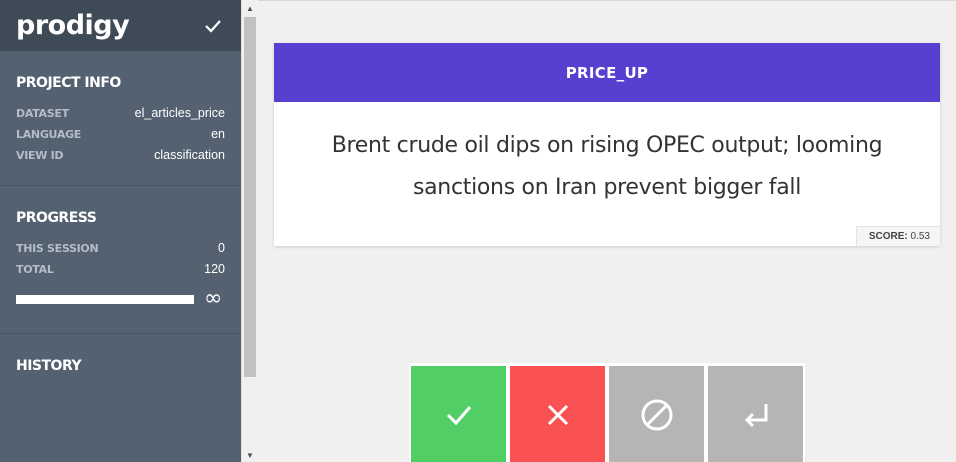 Image resolution: width=956 pixels, height=462 pixels. I want to click on info-key: DATASET, so click(42, 113).